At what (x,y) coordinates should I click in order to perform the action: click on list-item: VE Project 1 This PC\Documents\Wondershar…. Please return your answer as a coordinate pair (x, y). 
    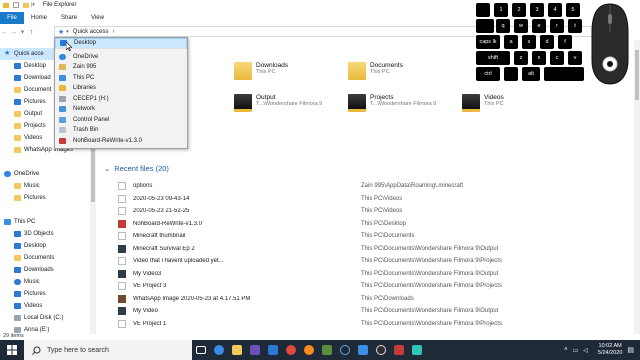
    Looking at the image, I should click on (373, 324).